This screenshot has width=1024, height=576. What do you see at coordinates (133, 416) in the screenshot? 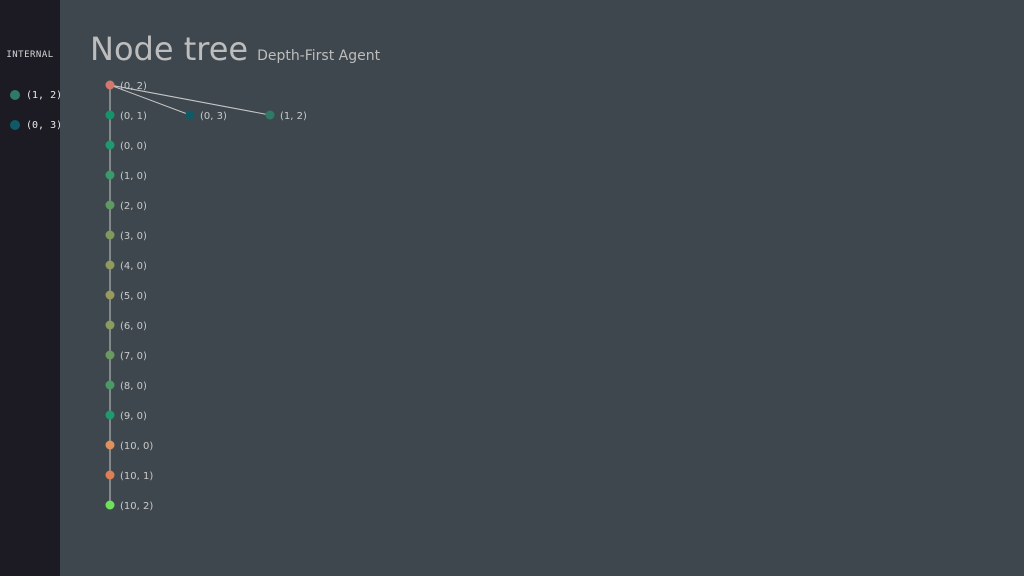
I see `node-label: (9, 0)` at bounding box center [133, 416].